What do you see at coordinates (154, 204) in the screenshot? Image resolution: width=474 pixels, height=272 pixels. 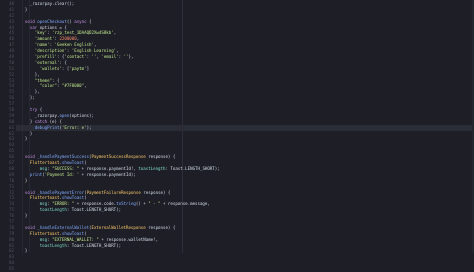 I see `code-token: " - "` at bounding box center [154, 204].